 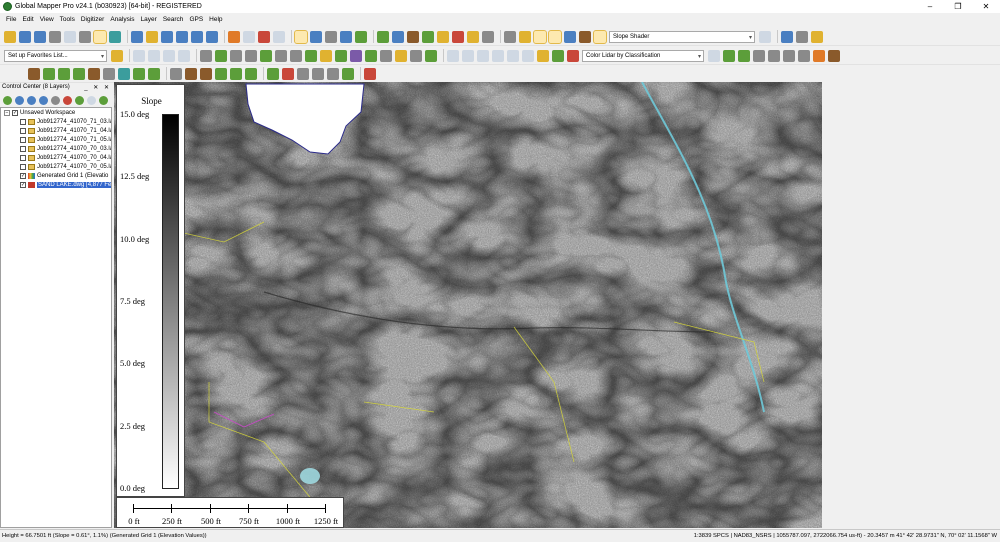 What do you see at coordinates (443, 36) in the screenshot?
I see `sun-icon` at bounding box center [443, 36].